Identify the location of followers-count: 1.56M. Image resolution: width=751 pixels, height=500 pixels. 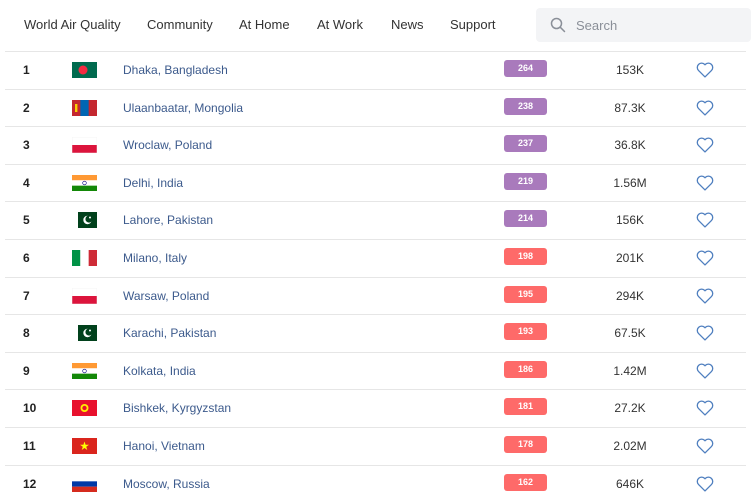
(630, 182).